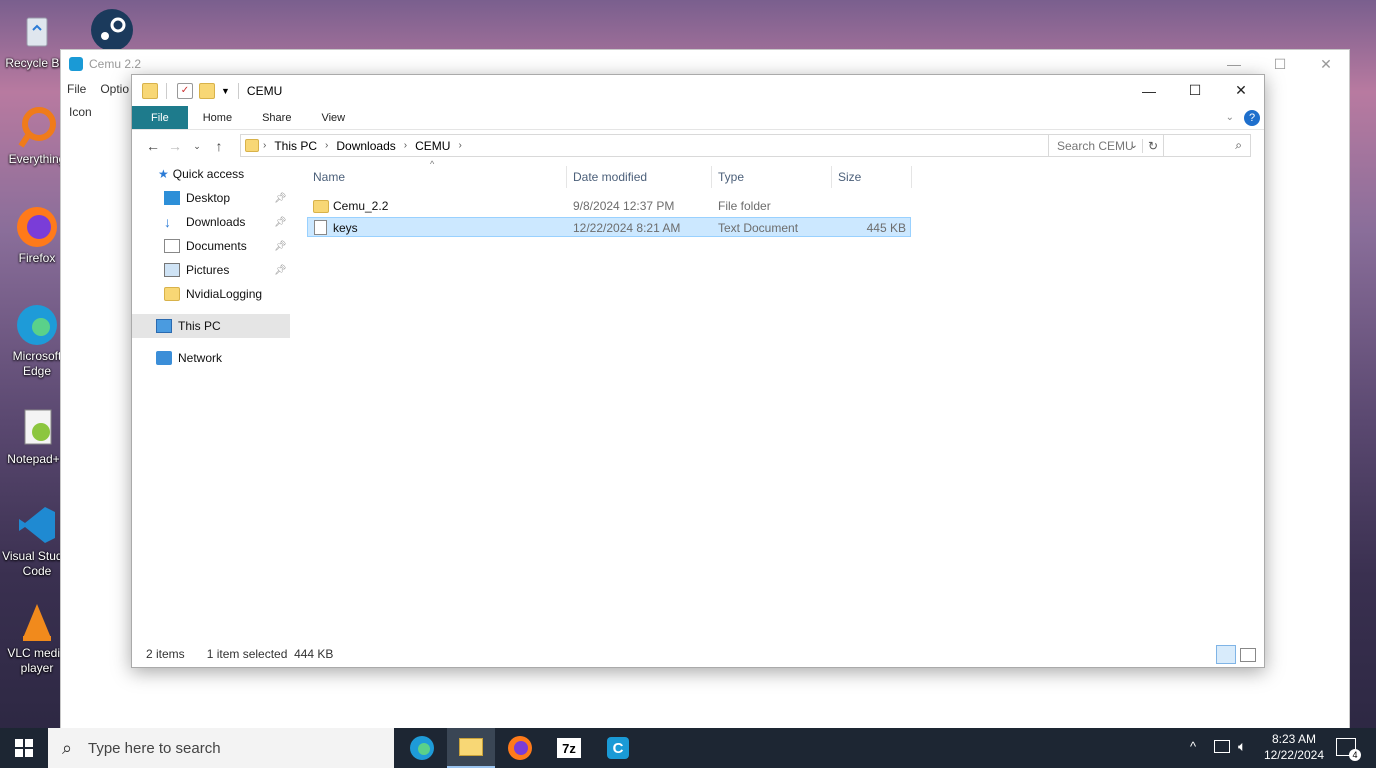  Describe the element at coordinates (1230, 117) in the screenshot. I see `expand-ribbon-icon: ⌄` at that location.